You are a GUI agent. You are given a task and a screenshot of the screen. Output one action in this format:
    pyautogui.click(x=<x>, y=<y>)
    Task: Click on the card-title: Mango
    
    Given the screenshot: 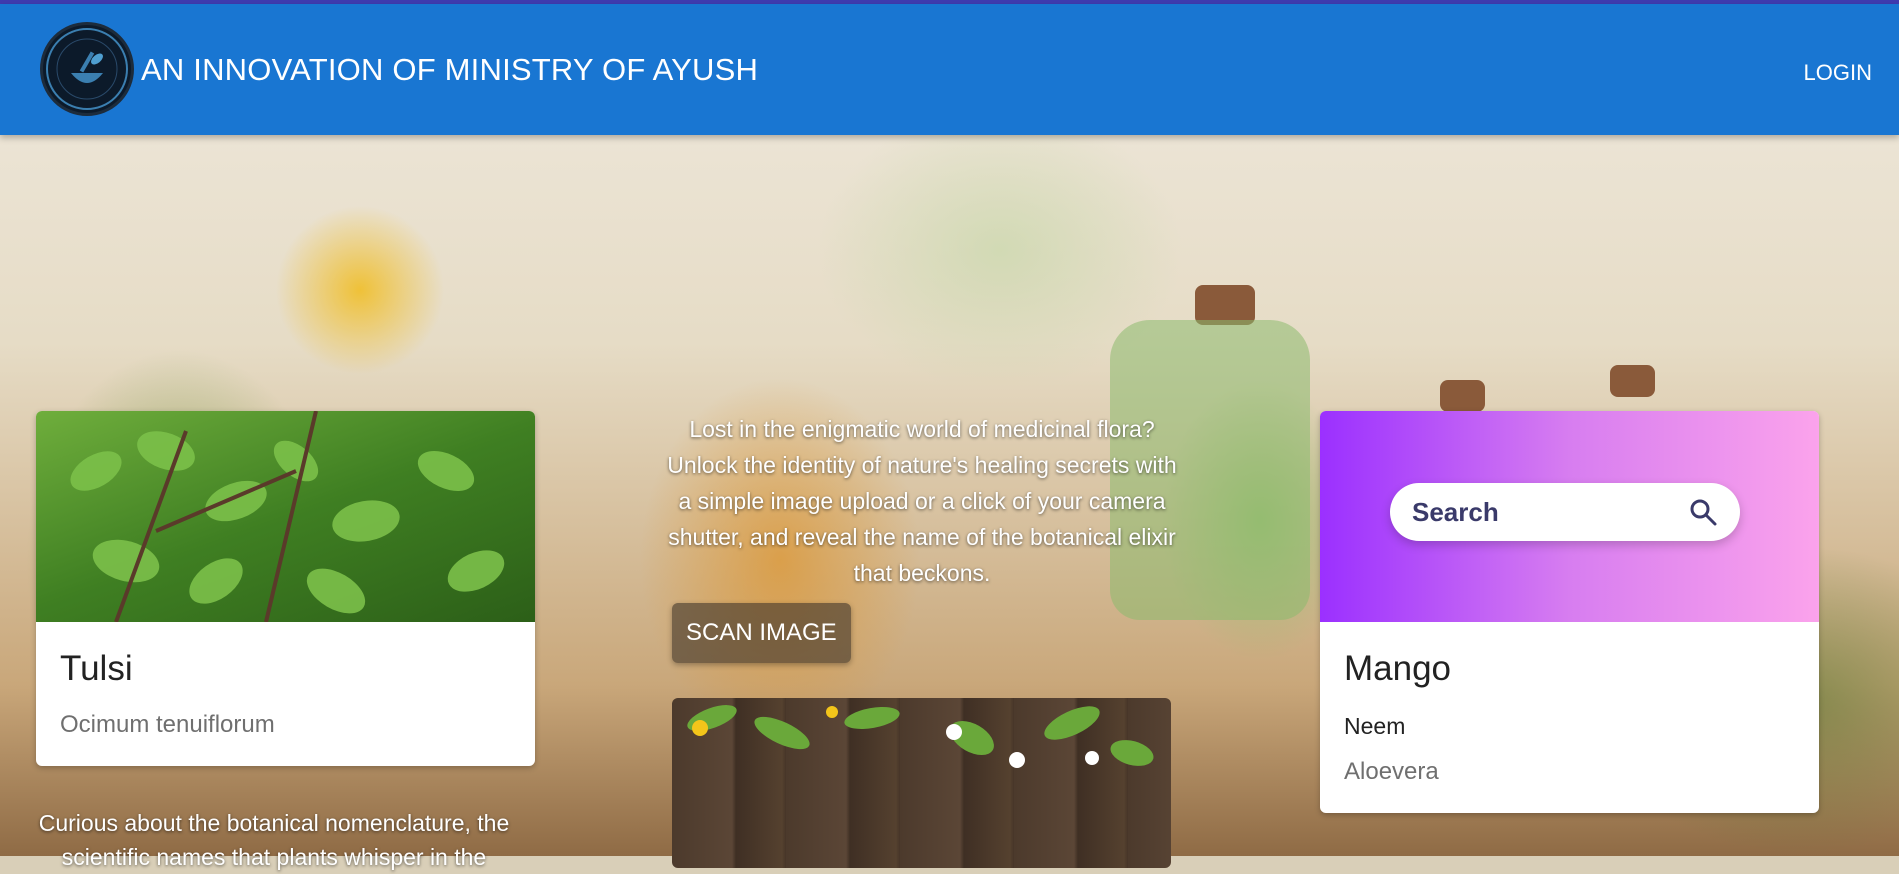 What is the action you would take?
    pyautogui.click(x=1398, y=668)
    